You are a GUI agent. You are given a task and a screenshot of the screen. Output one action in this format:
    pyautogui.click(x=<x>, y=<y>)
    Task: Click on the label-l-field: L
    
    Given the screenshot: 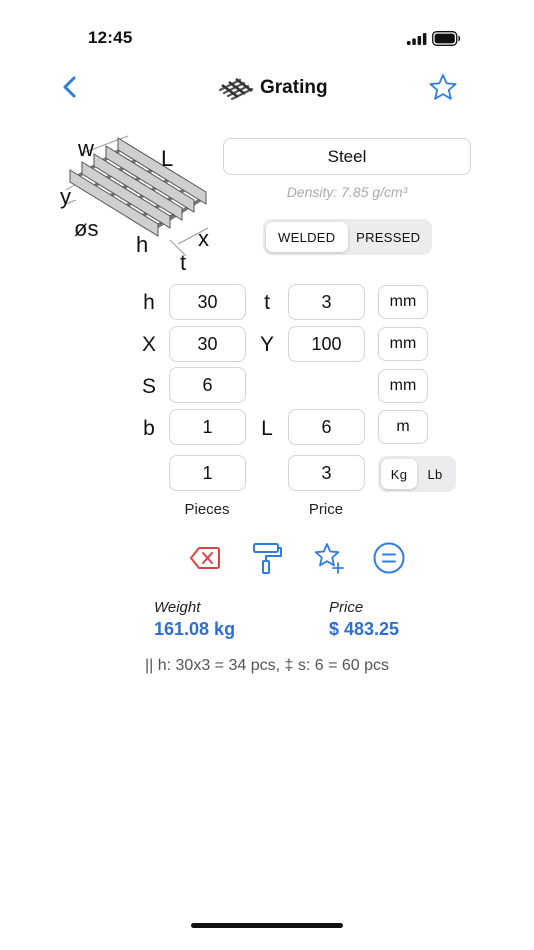 What is the action you would take?
    pyautogui.click(x=267, y=428)
    